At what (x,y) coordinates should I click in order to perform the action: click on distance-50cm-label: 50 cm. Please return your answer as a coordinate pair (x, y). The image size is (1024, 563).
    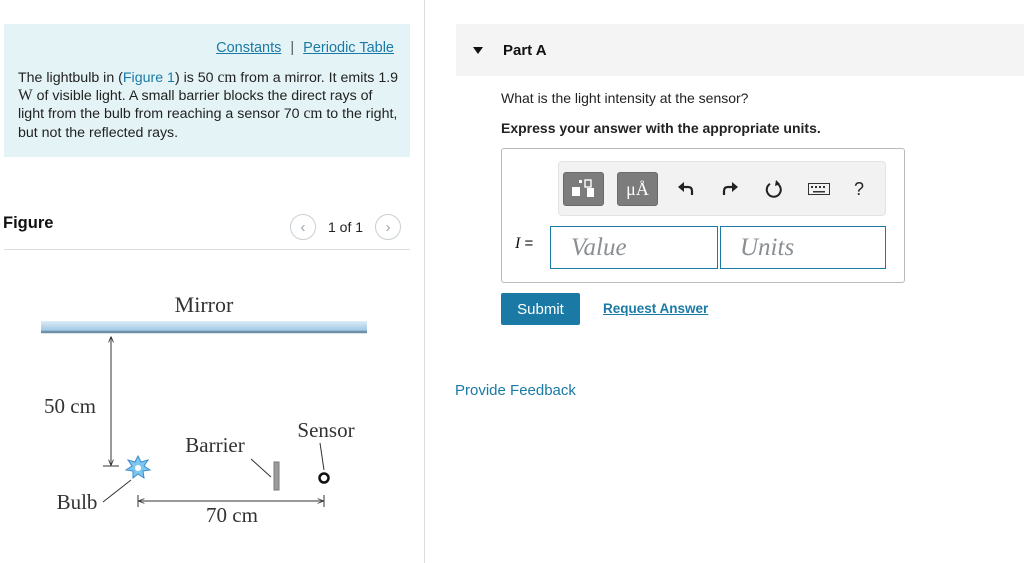
    Looking at the image, I should click on (70, 406).